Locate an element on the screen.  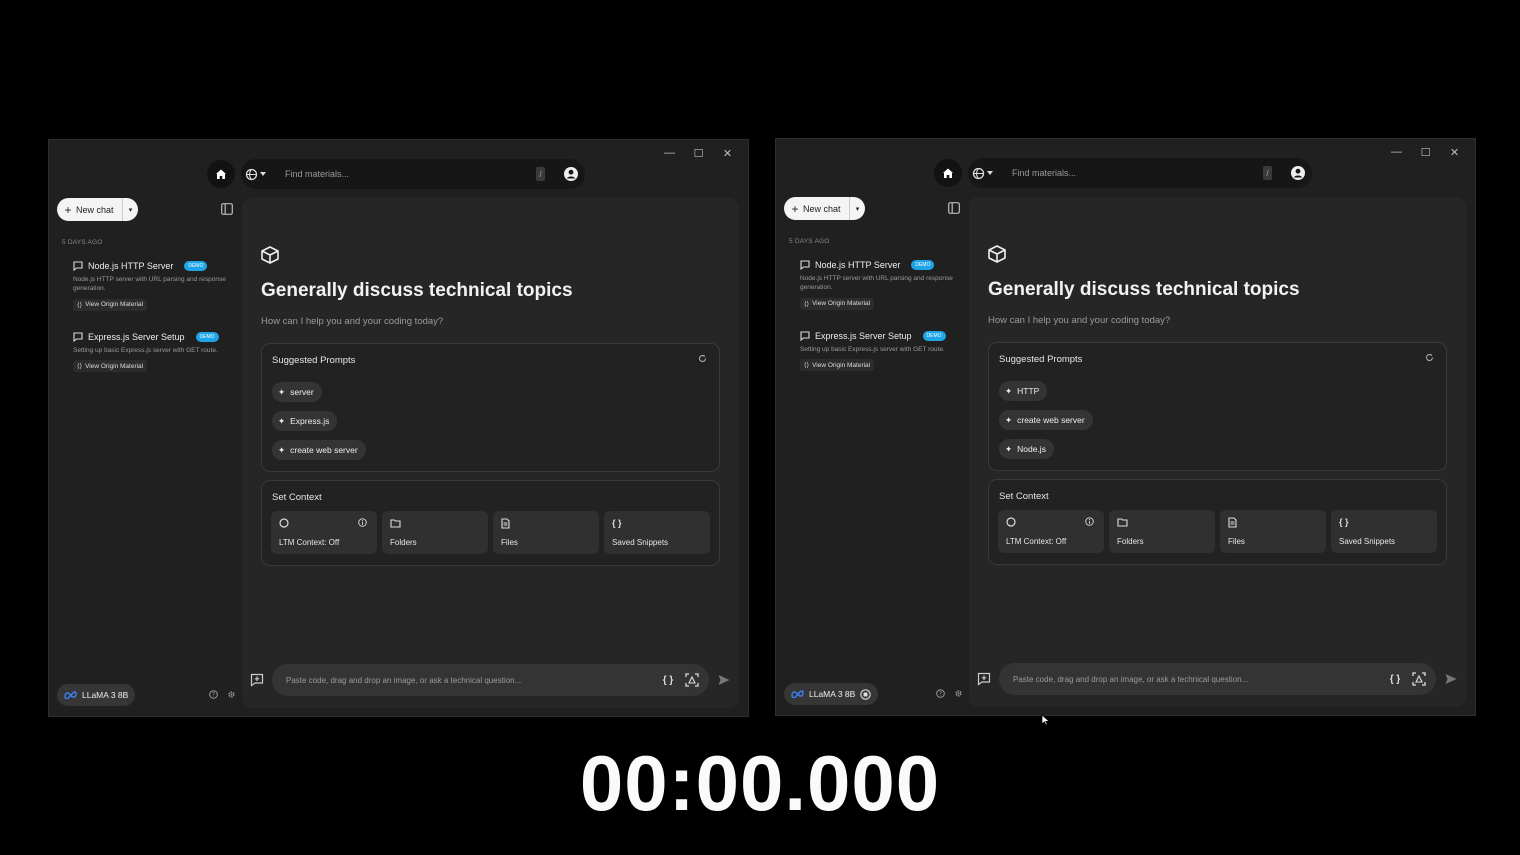
suggested-prompt-chip: ✦ Express.js is located at coordinates (305, 421).